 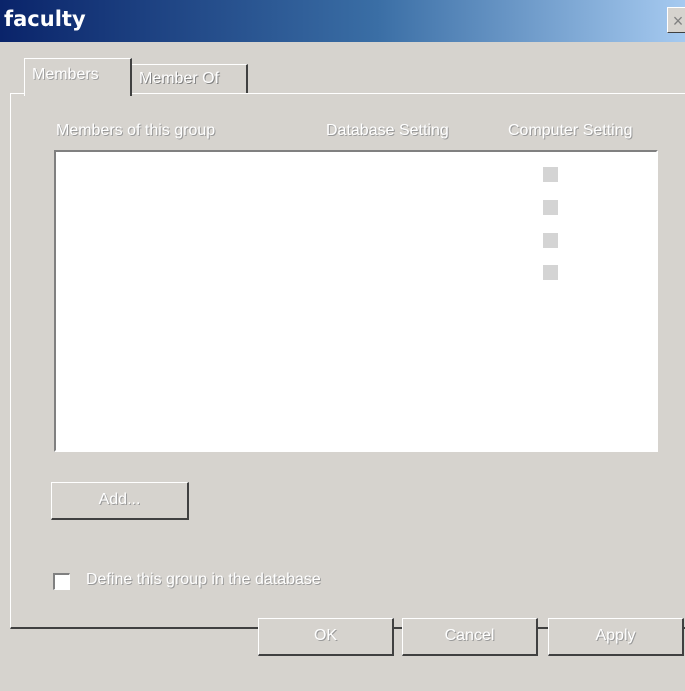 I want to click on apply-button: Apply, so click(x=616, y=637).